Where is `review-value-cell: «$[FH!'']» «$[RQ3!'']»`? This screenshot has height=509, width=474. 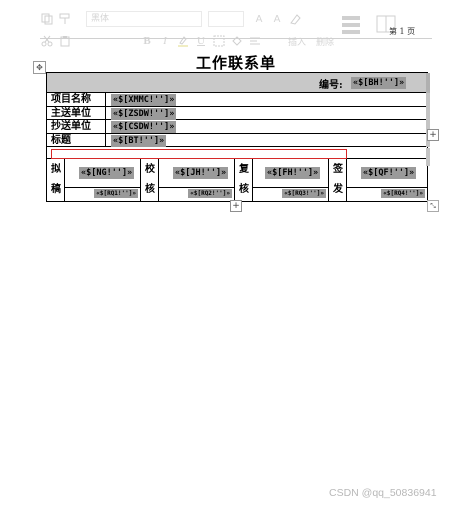
review-value-cell: «$[FH!'']» «$[RQ3!'']» is located at coordinates (291, 180).